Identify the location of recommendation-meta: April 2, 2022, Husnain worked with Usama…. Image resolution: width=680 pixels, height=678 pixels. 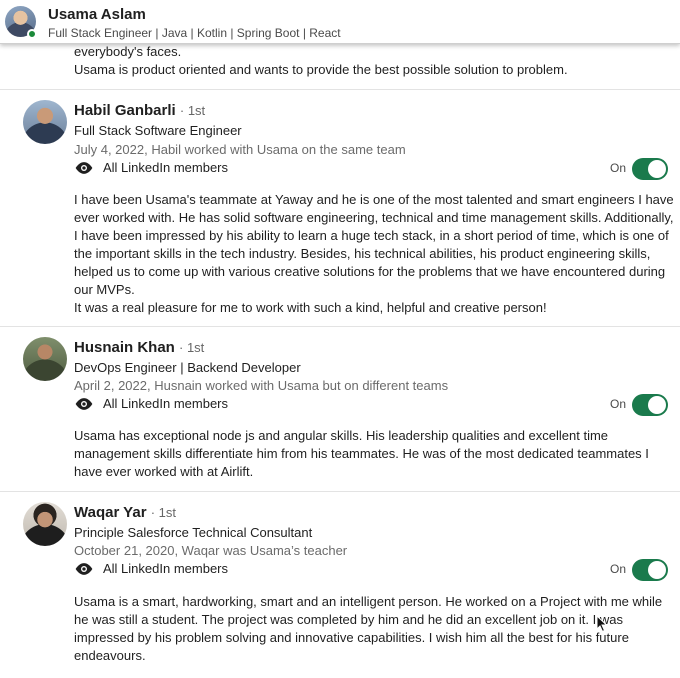
(261, 385).